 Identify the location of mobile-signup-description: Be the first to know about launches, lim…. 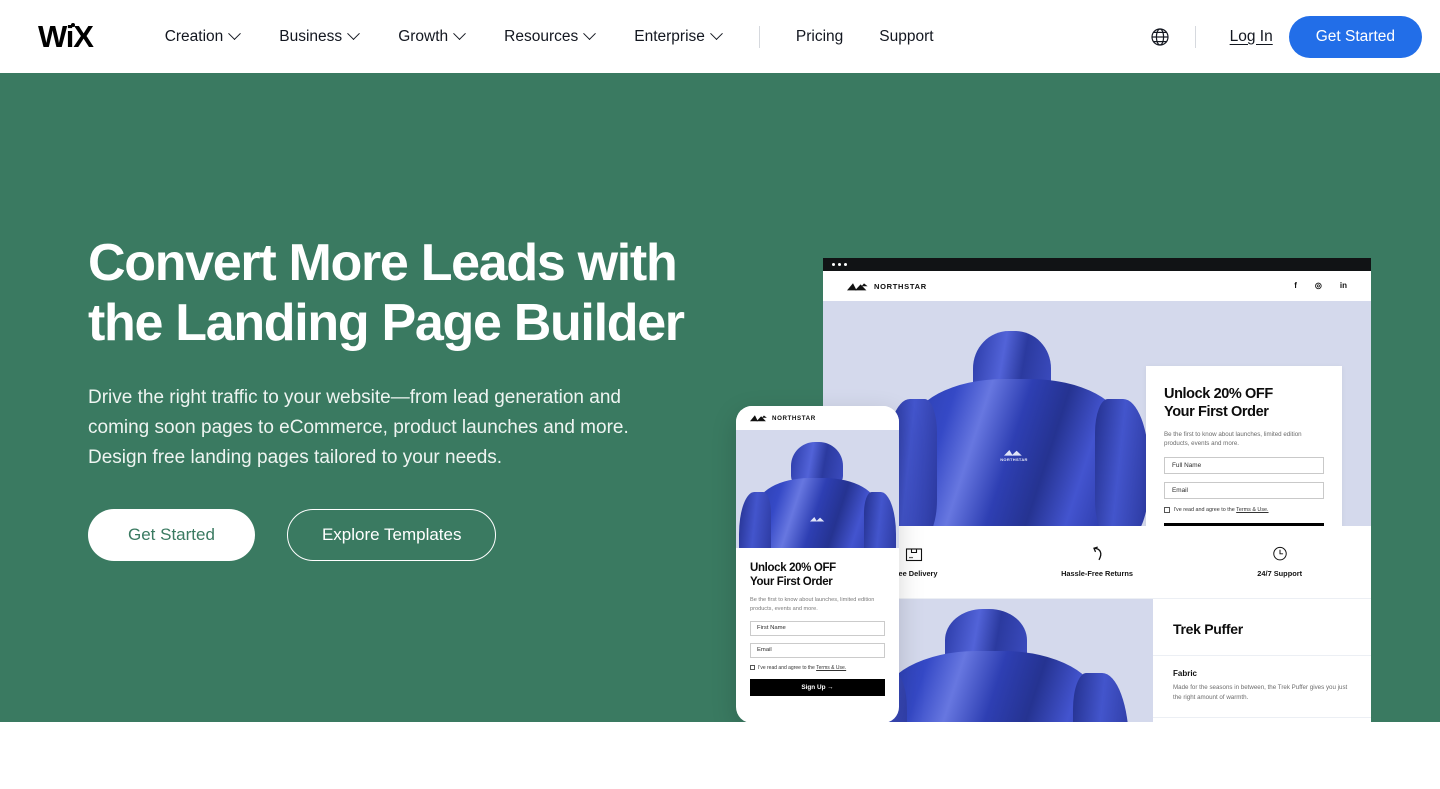
(812, 604).